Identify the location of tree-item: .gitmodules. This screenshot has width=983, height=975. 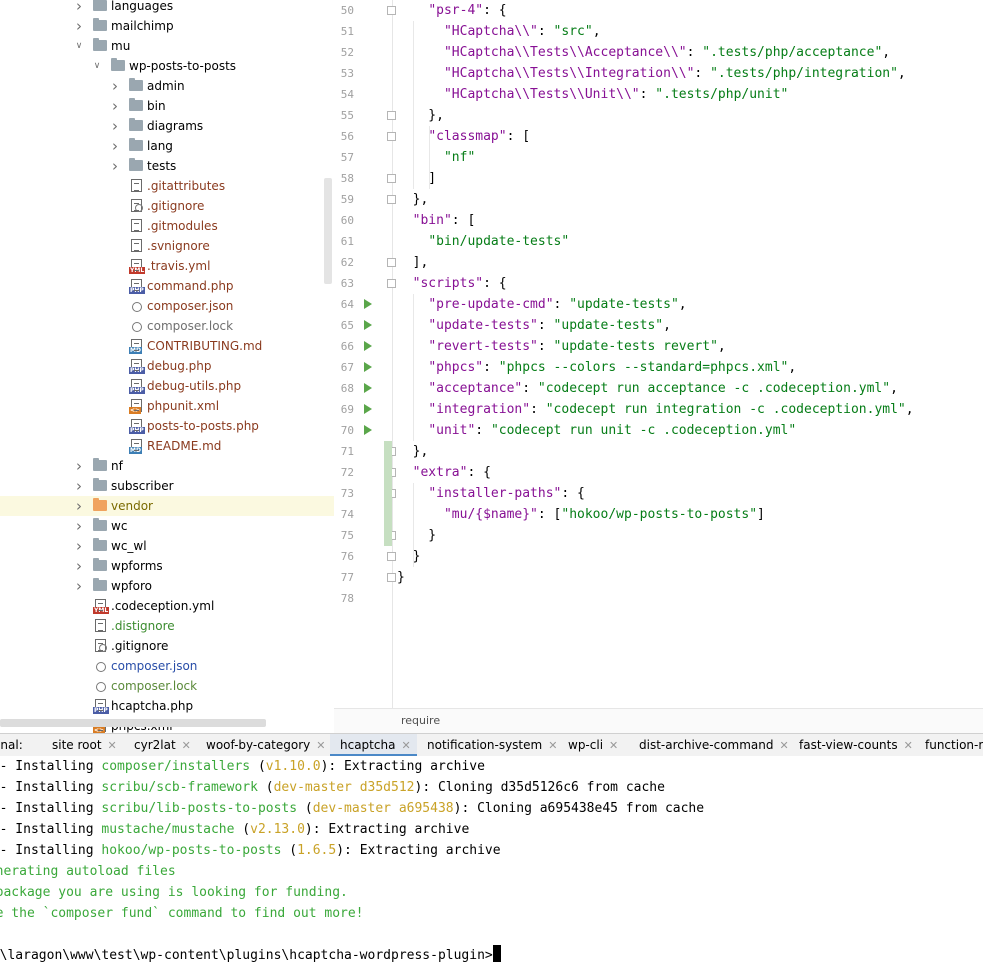
(167, 226).